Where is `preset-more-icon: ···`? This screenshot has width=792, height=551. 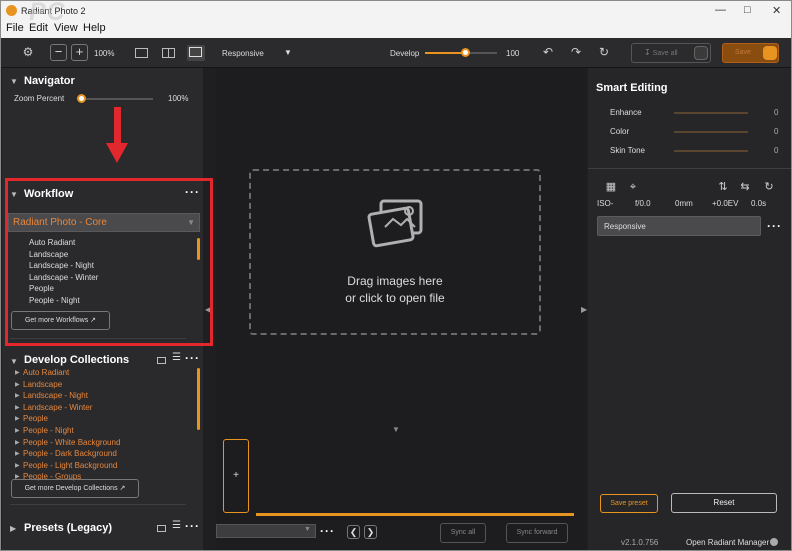
preset-more-icon: ··· is located at coordinates (774, 226).